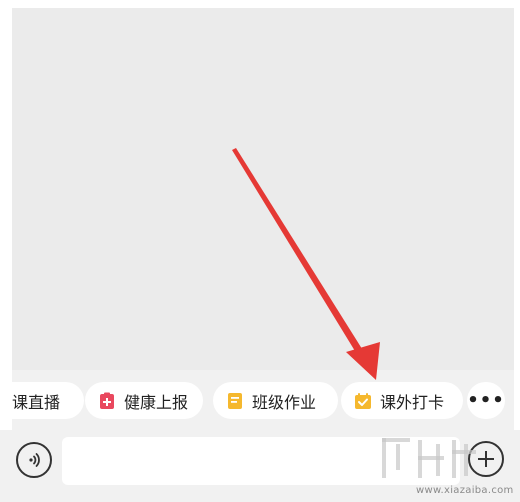 The width and height of the screenshot is (520, 502). Describe the element at coordinates (36, 402) in the screenshot. I see `quick-action-label: 课直播` at that location.